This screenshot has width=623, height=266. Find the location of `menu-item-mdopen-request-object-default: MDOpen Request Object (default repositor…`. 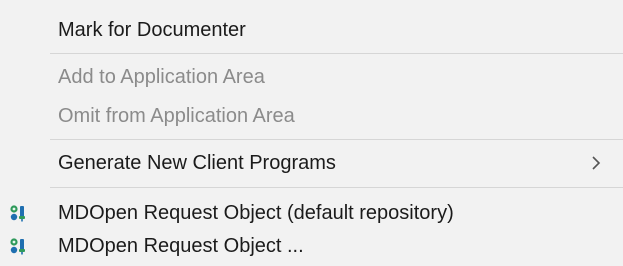

menu-item-mdopen-request-object-default: MDOpen Request Object (default repositor… is located at coordinates (311, 213).